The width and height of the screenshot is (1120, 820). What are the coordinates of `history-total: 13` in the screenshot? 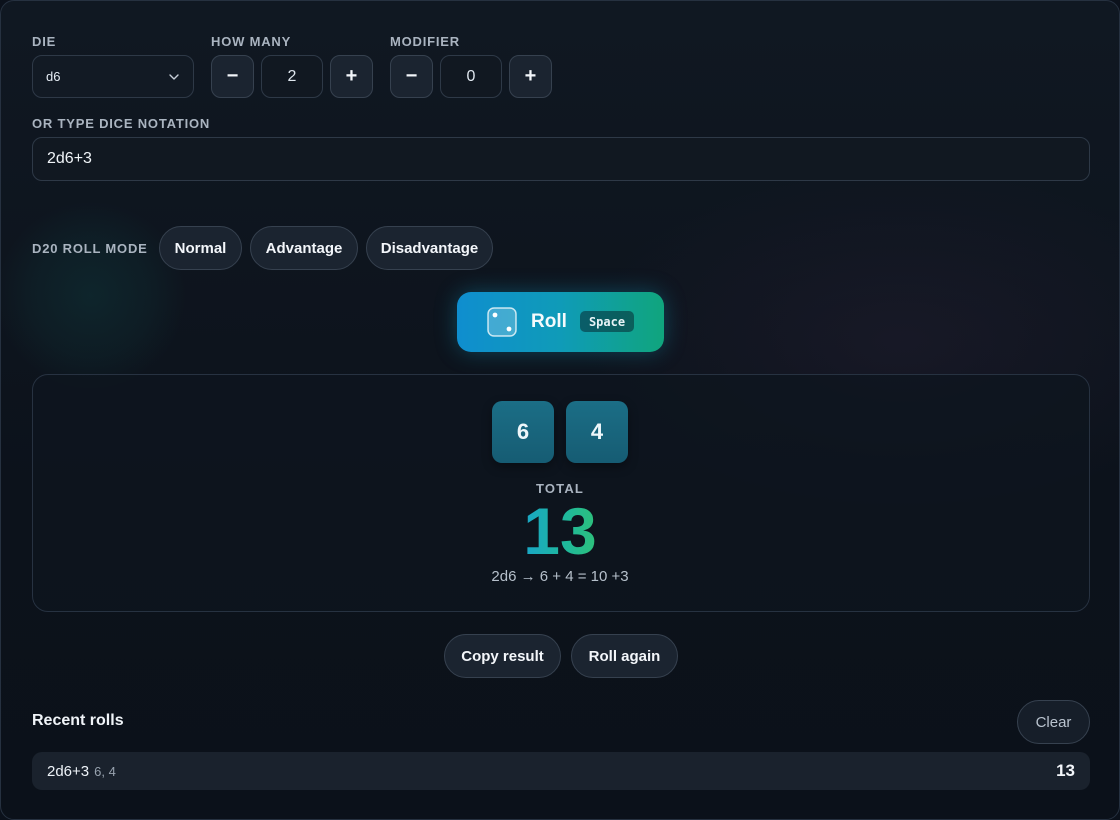 It's located at (1065, 770).